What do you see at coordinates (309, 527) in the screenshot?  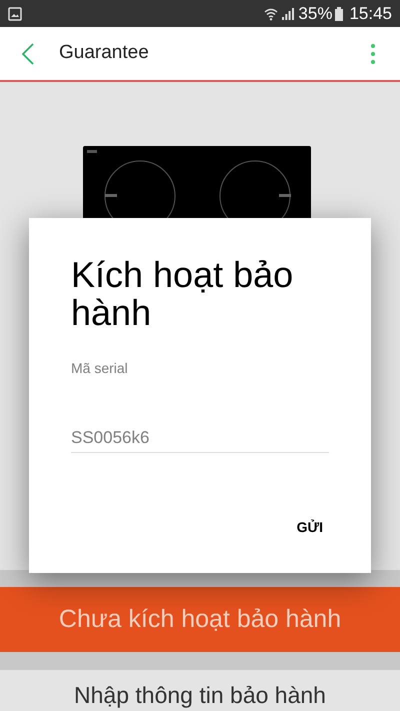 I see `send-button: GỬI` at bounding box center [309, 527].